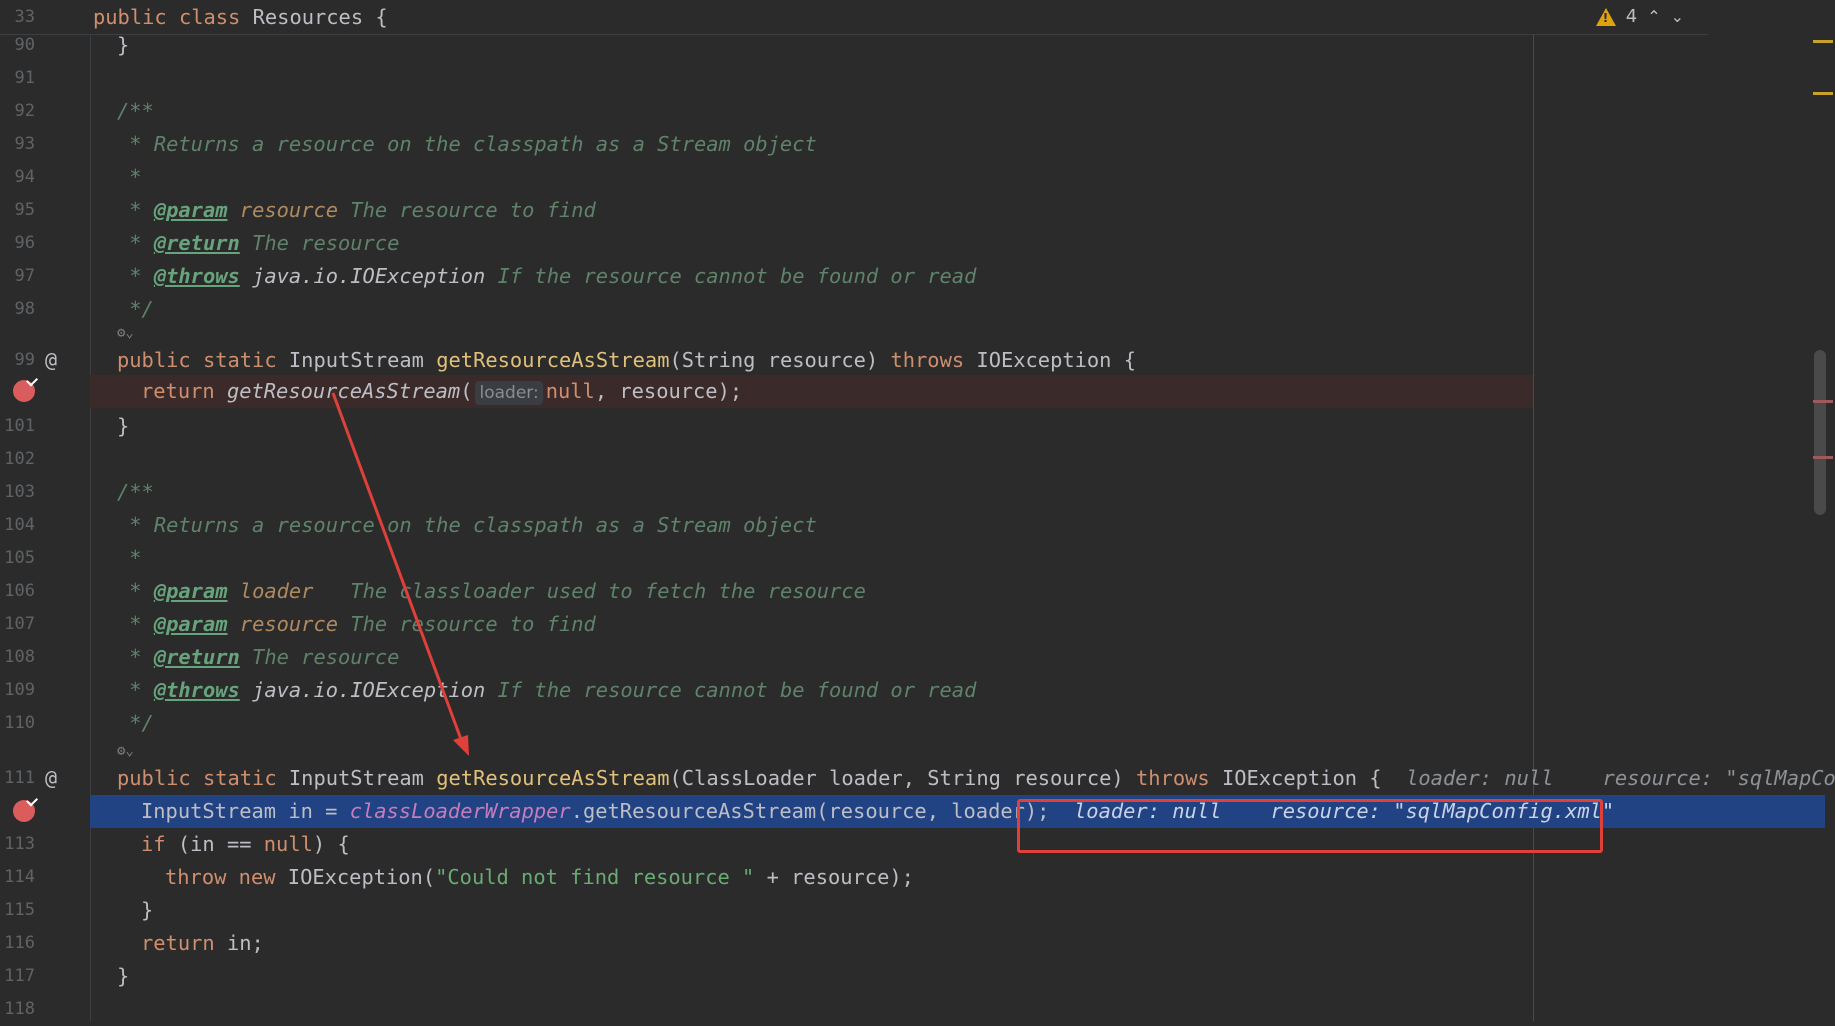  What do you see at coordinates (917, 976) in the screenshot?
I see `code-line-117: 117}` at bounding box center [917, 976].